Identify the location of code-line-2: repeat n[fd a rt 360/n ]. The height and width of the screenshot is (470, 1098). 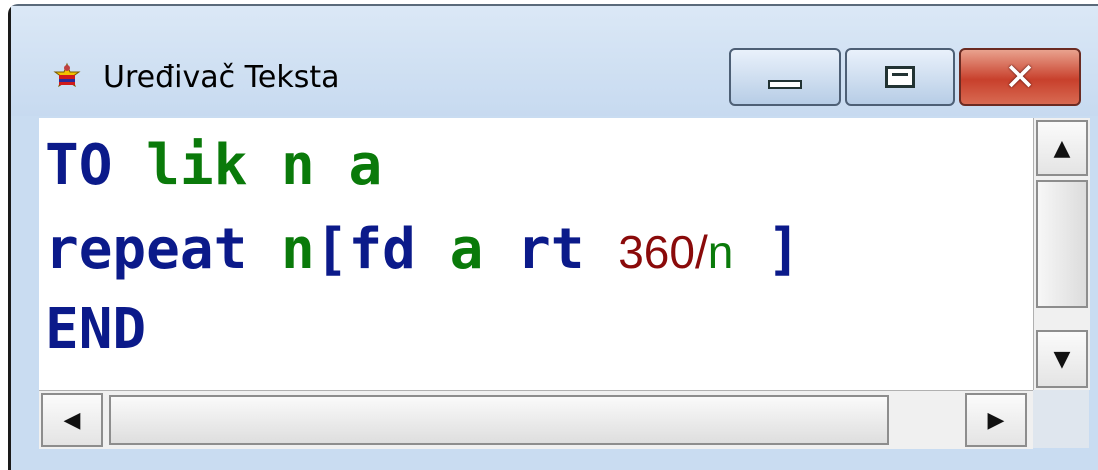
(423, 250).